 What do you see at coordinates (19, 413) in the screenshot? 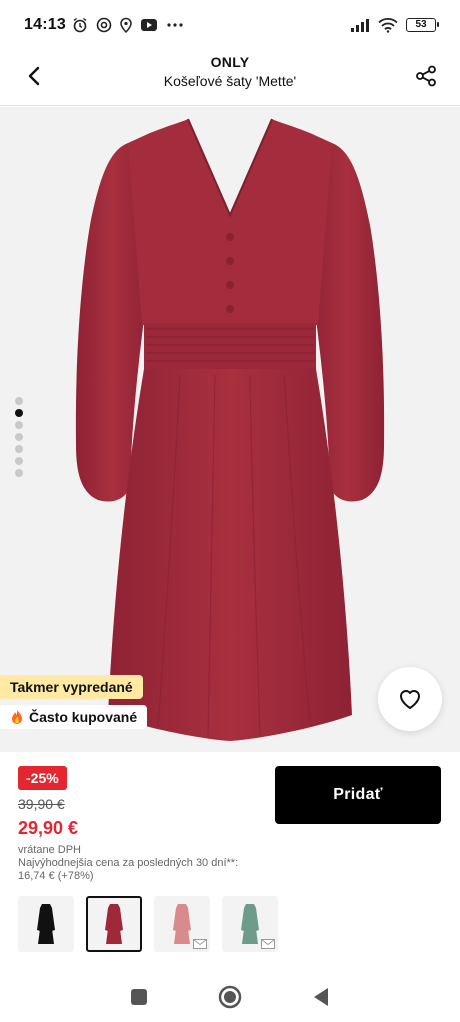
I see `pager-dot-active` at bounding box center [19, 413].